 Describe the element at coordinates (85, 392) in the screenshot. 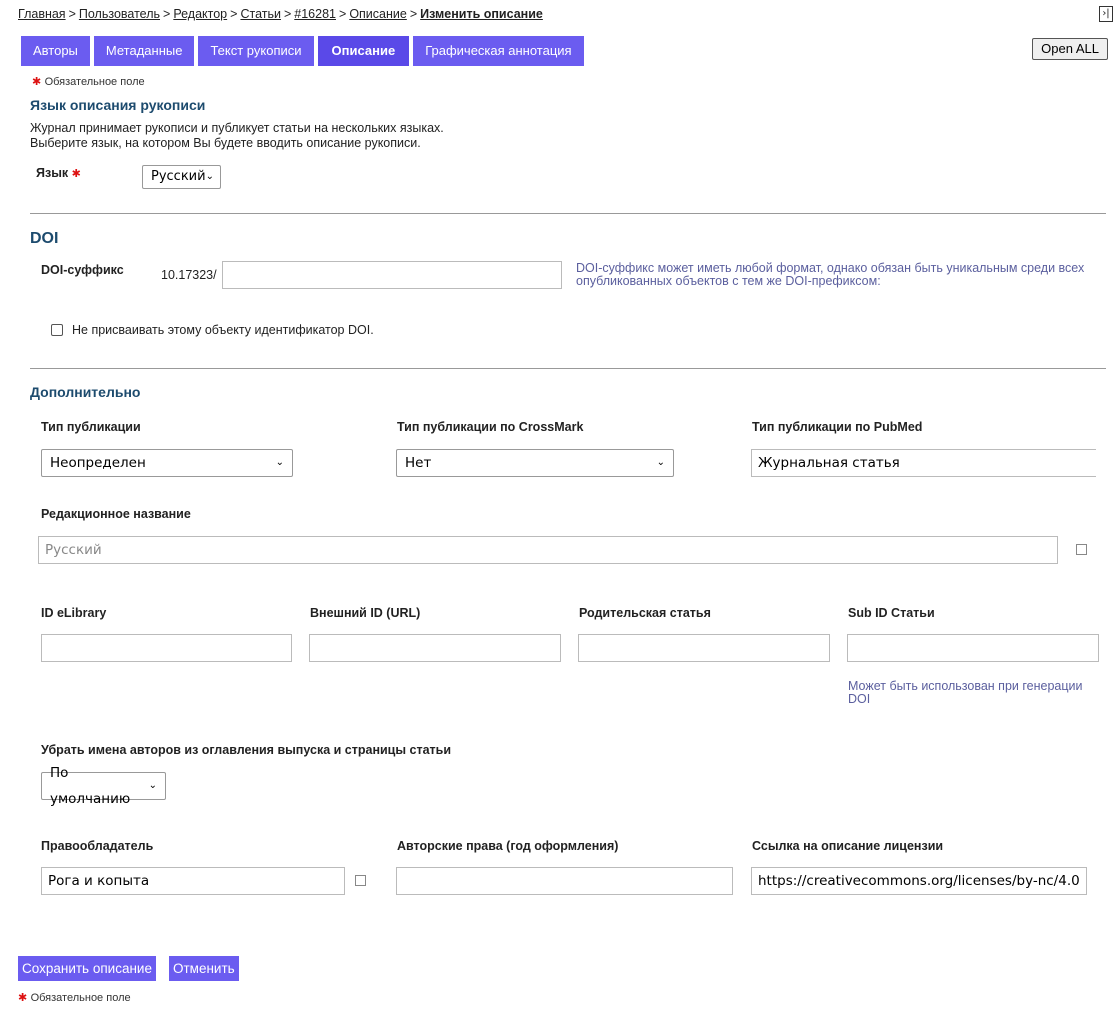

I see `additional-section-title: Дополнительно` at that location.